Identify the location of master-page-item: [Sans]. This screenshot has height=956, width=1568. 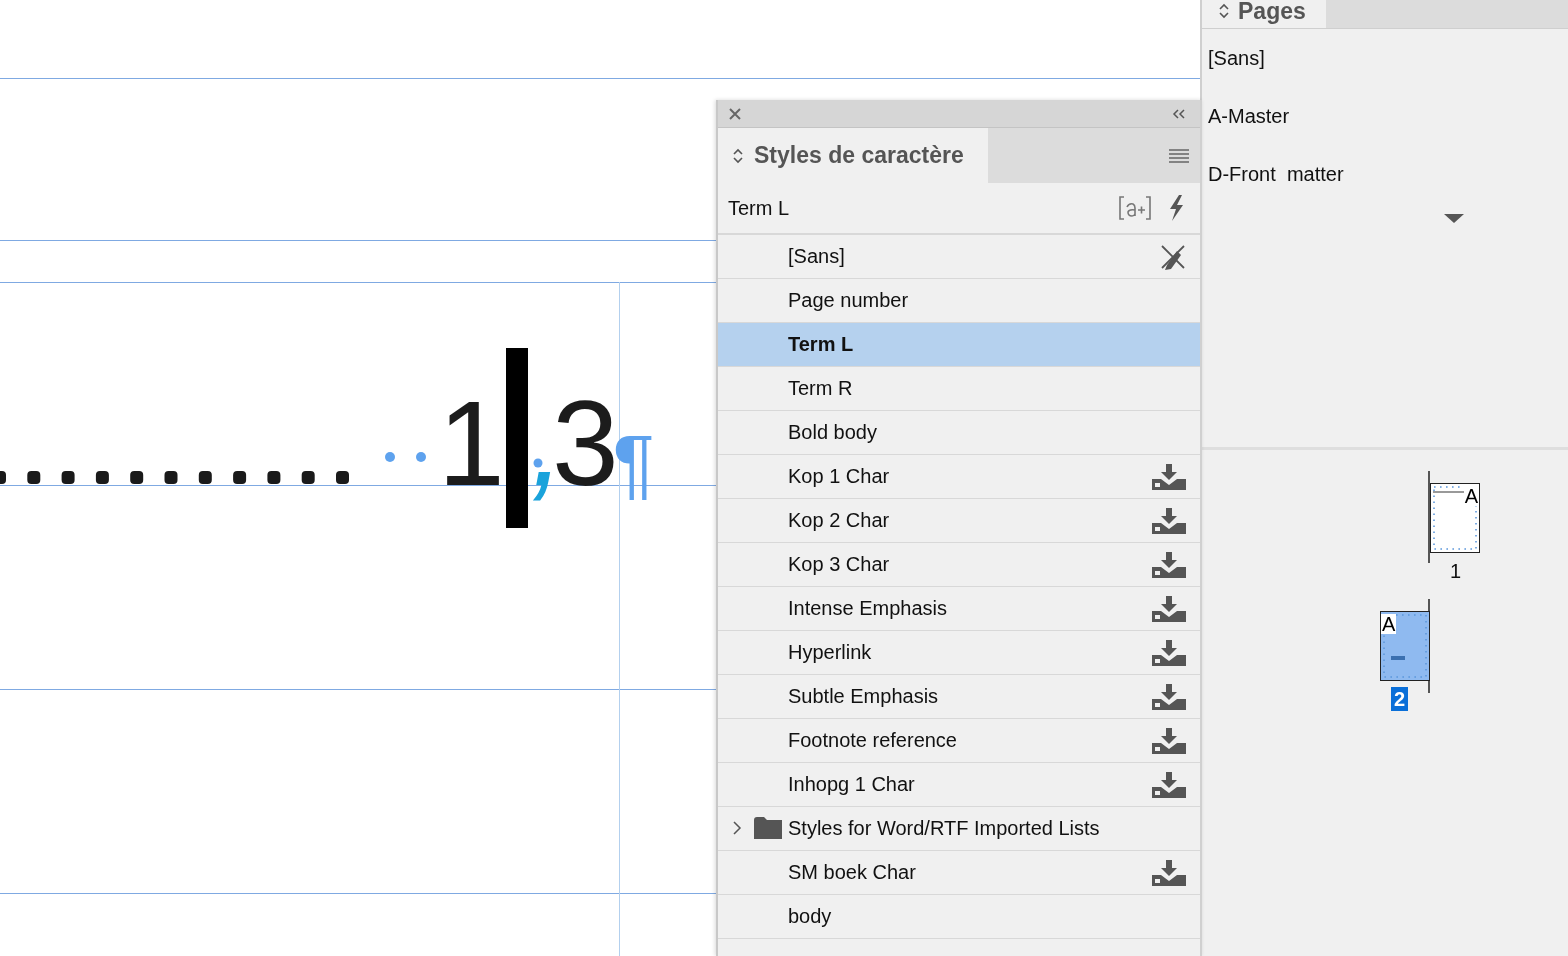
(1385, 58).